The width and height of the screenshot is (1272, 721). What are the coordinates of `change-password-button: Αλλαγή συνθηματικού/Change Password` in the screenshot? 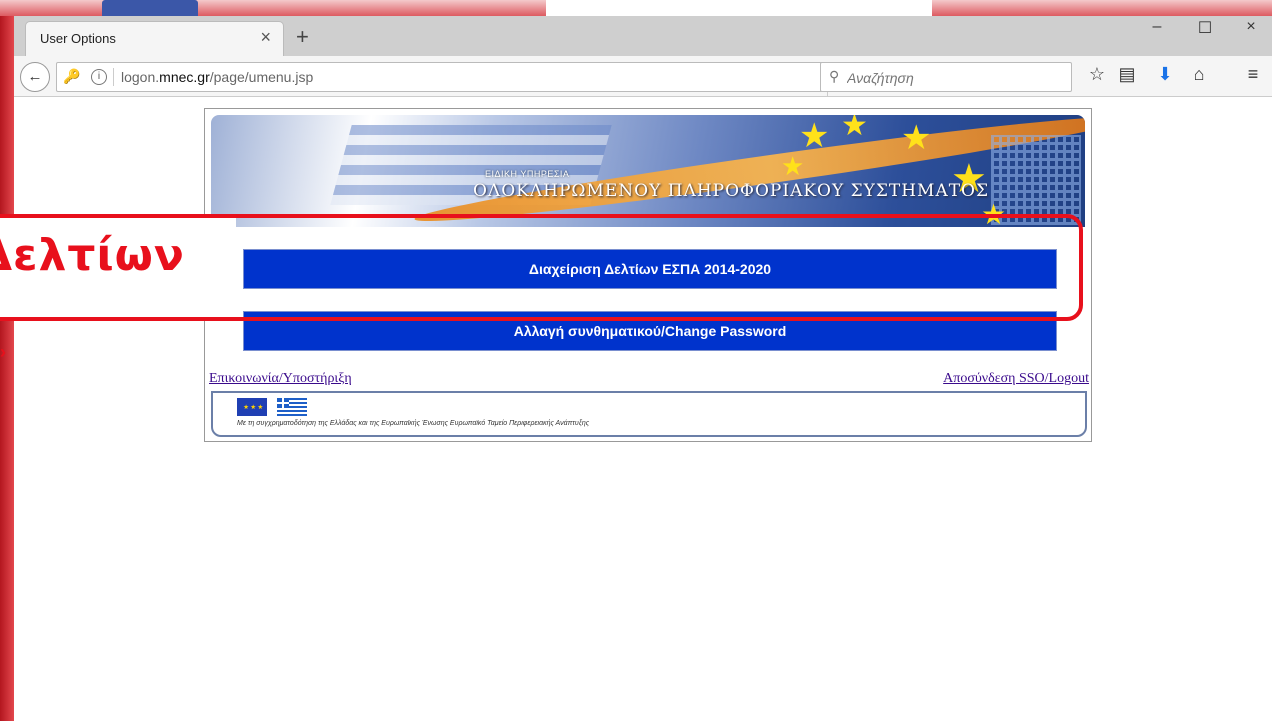 It's located at (650, 331).